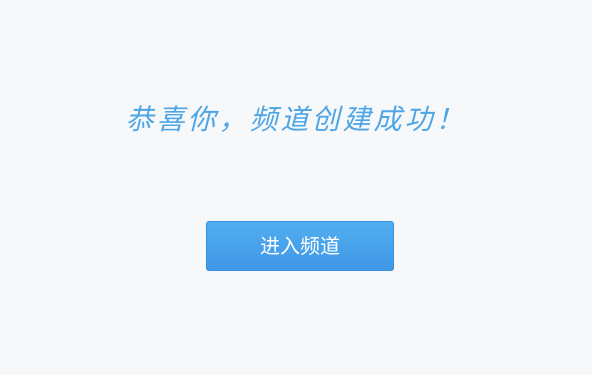  What do you see at coordinates (300, 246) in the screenshot?
I see `enter-channel-button: 进入频道` at bounding box center [300, 246].